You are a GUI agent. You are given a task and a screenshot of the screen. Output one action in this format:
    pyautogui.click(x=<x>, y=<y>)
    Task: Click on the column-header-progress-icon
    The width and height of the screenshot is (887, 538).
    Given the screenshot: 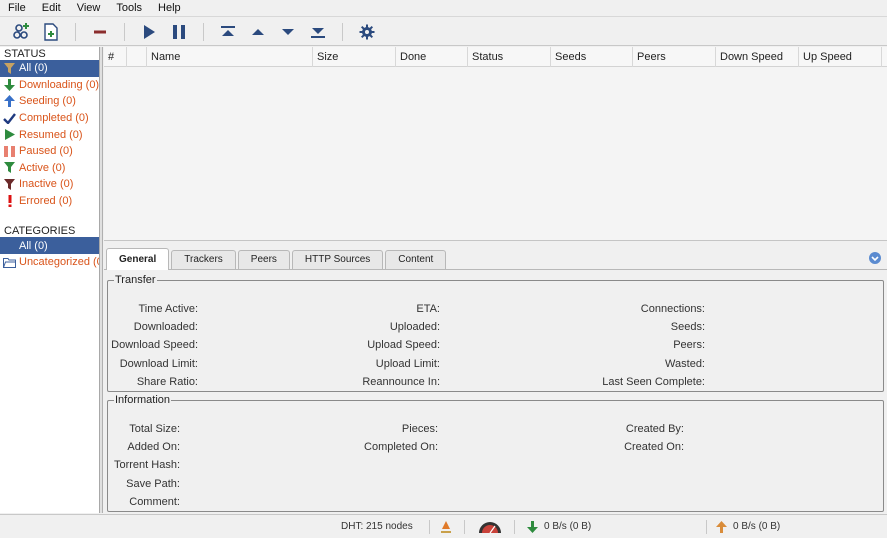 What is the action you would take?
    pyautogui.click(x=137, y=57)
    